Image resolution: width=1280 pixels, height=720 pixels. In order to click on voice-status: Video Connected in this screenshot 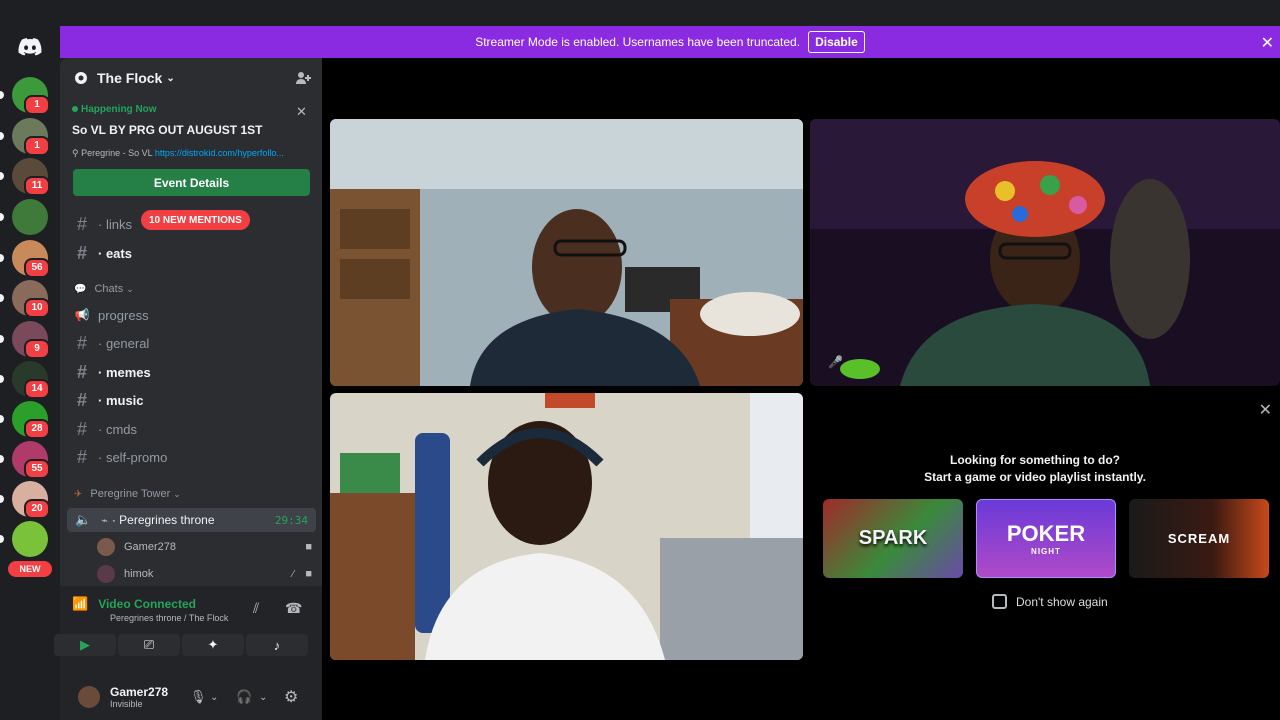, I will do `click(147, 604)`.